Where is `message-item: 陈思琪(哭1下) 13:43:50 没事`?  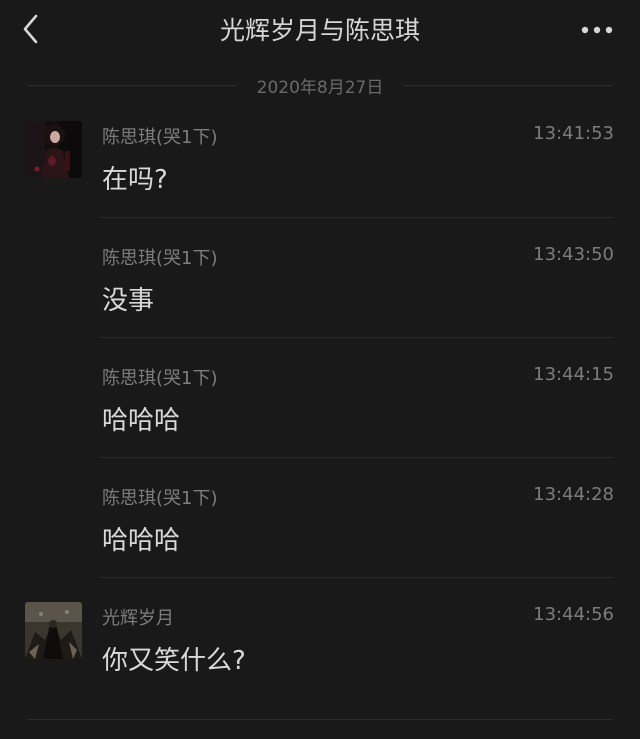 message-item: 陈思琪(哭1下) 13:43:50 没事 is located at coordinates (320, 290).